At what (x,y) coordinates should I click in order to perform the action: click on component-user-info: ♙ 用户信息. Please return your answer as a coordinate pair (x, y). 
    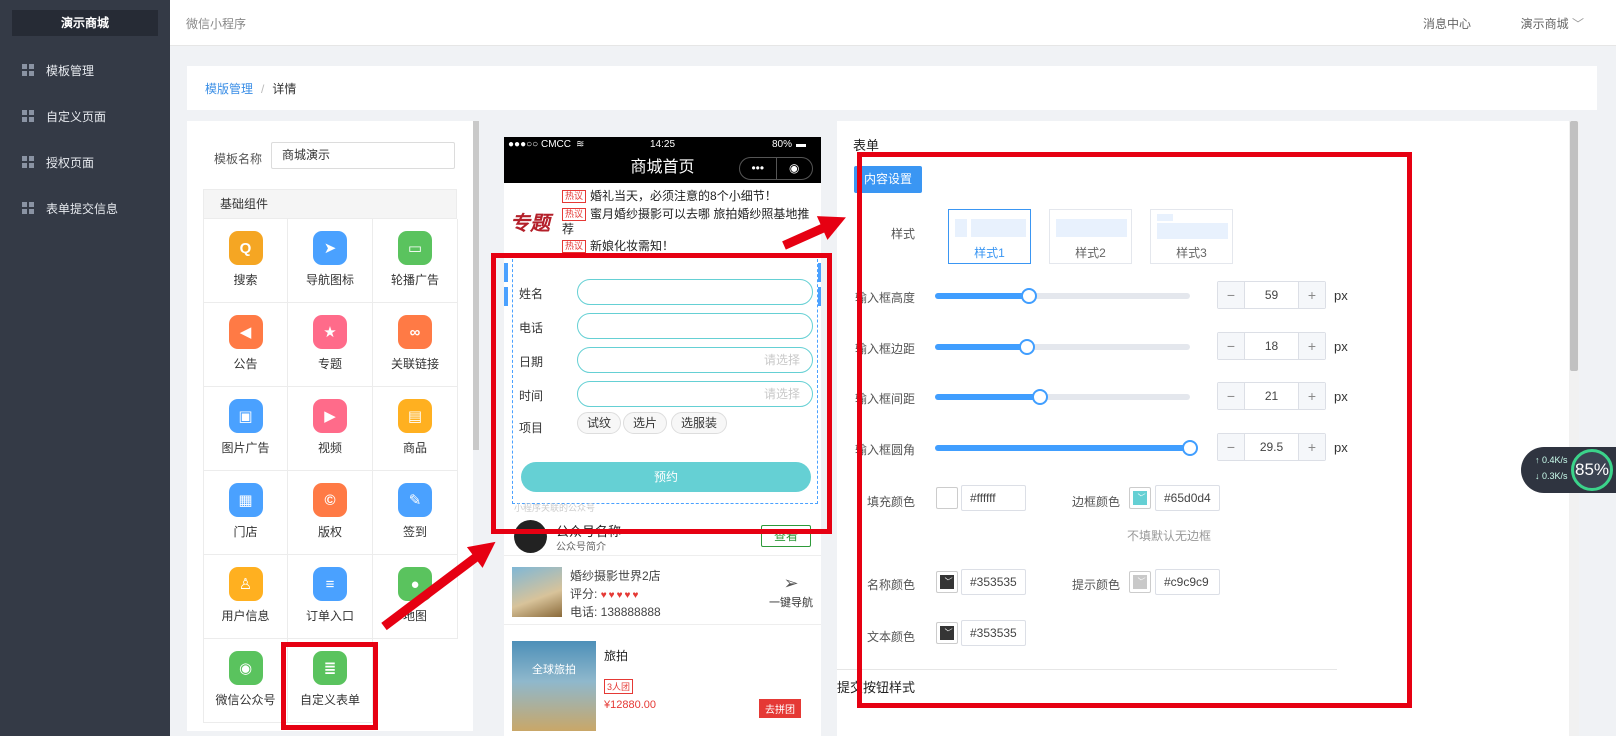
    Looking at the image, I should click on (245, 597).